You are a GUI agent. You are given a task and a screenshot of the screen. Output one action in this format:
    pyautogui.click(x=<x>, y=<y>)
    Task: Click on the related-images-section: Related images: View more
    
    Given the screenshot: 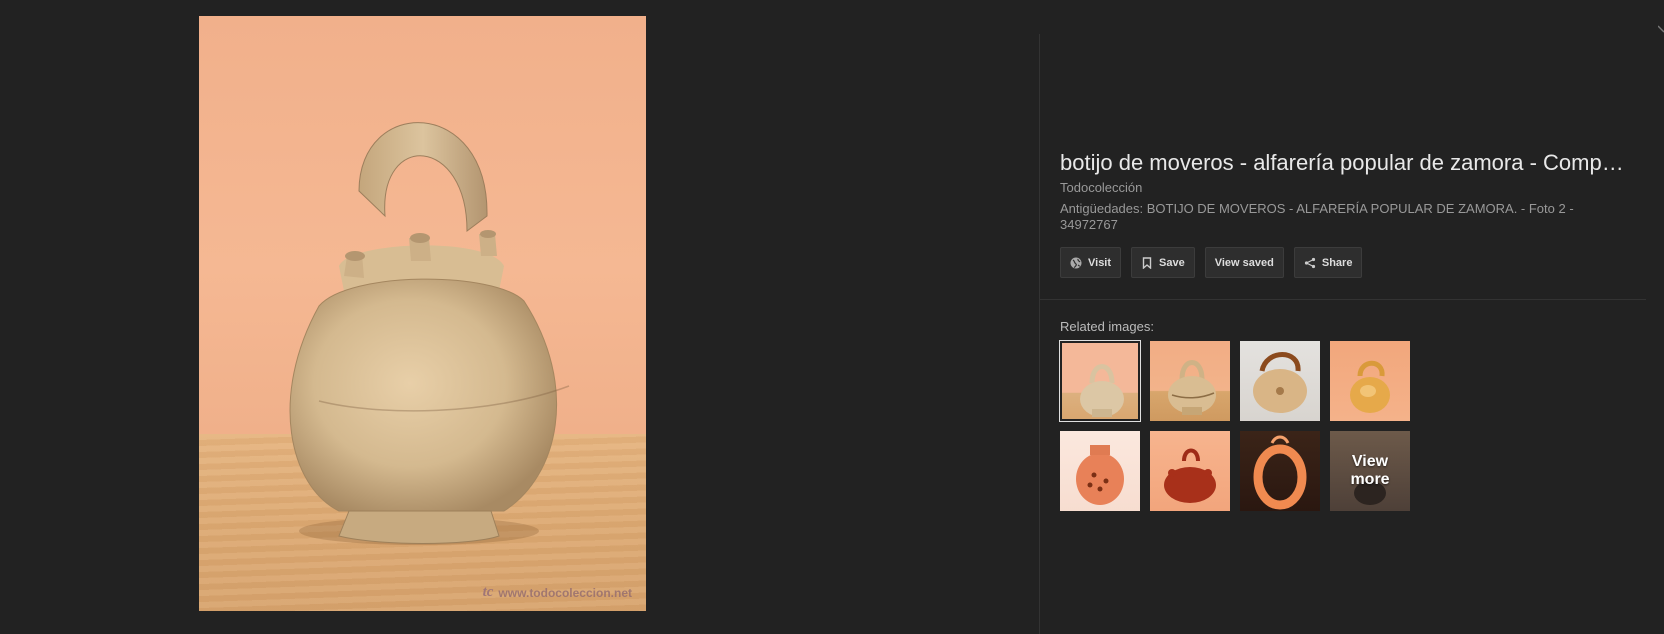 What is the action you would take?
    pyautogui.click(x=1234, y=415)
    